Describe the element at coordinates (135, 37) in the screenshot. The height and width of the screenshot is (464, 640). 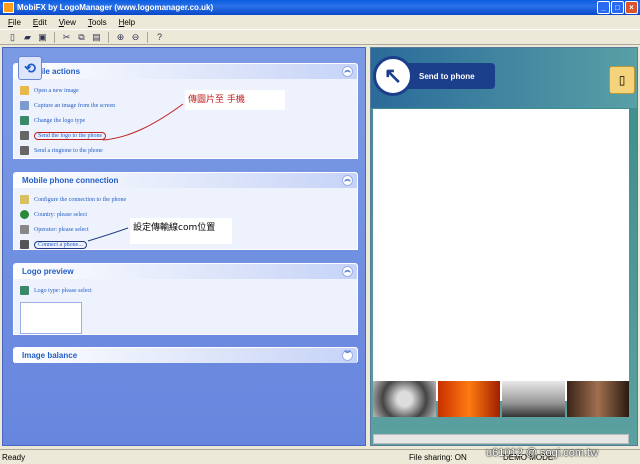
I see `zoom-out-icon: ⊖` at that location.